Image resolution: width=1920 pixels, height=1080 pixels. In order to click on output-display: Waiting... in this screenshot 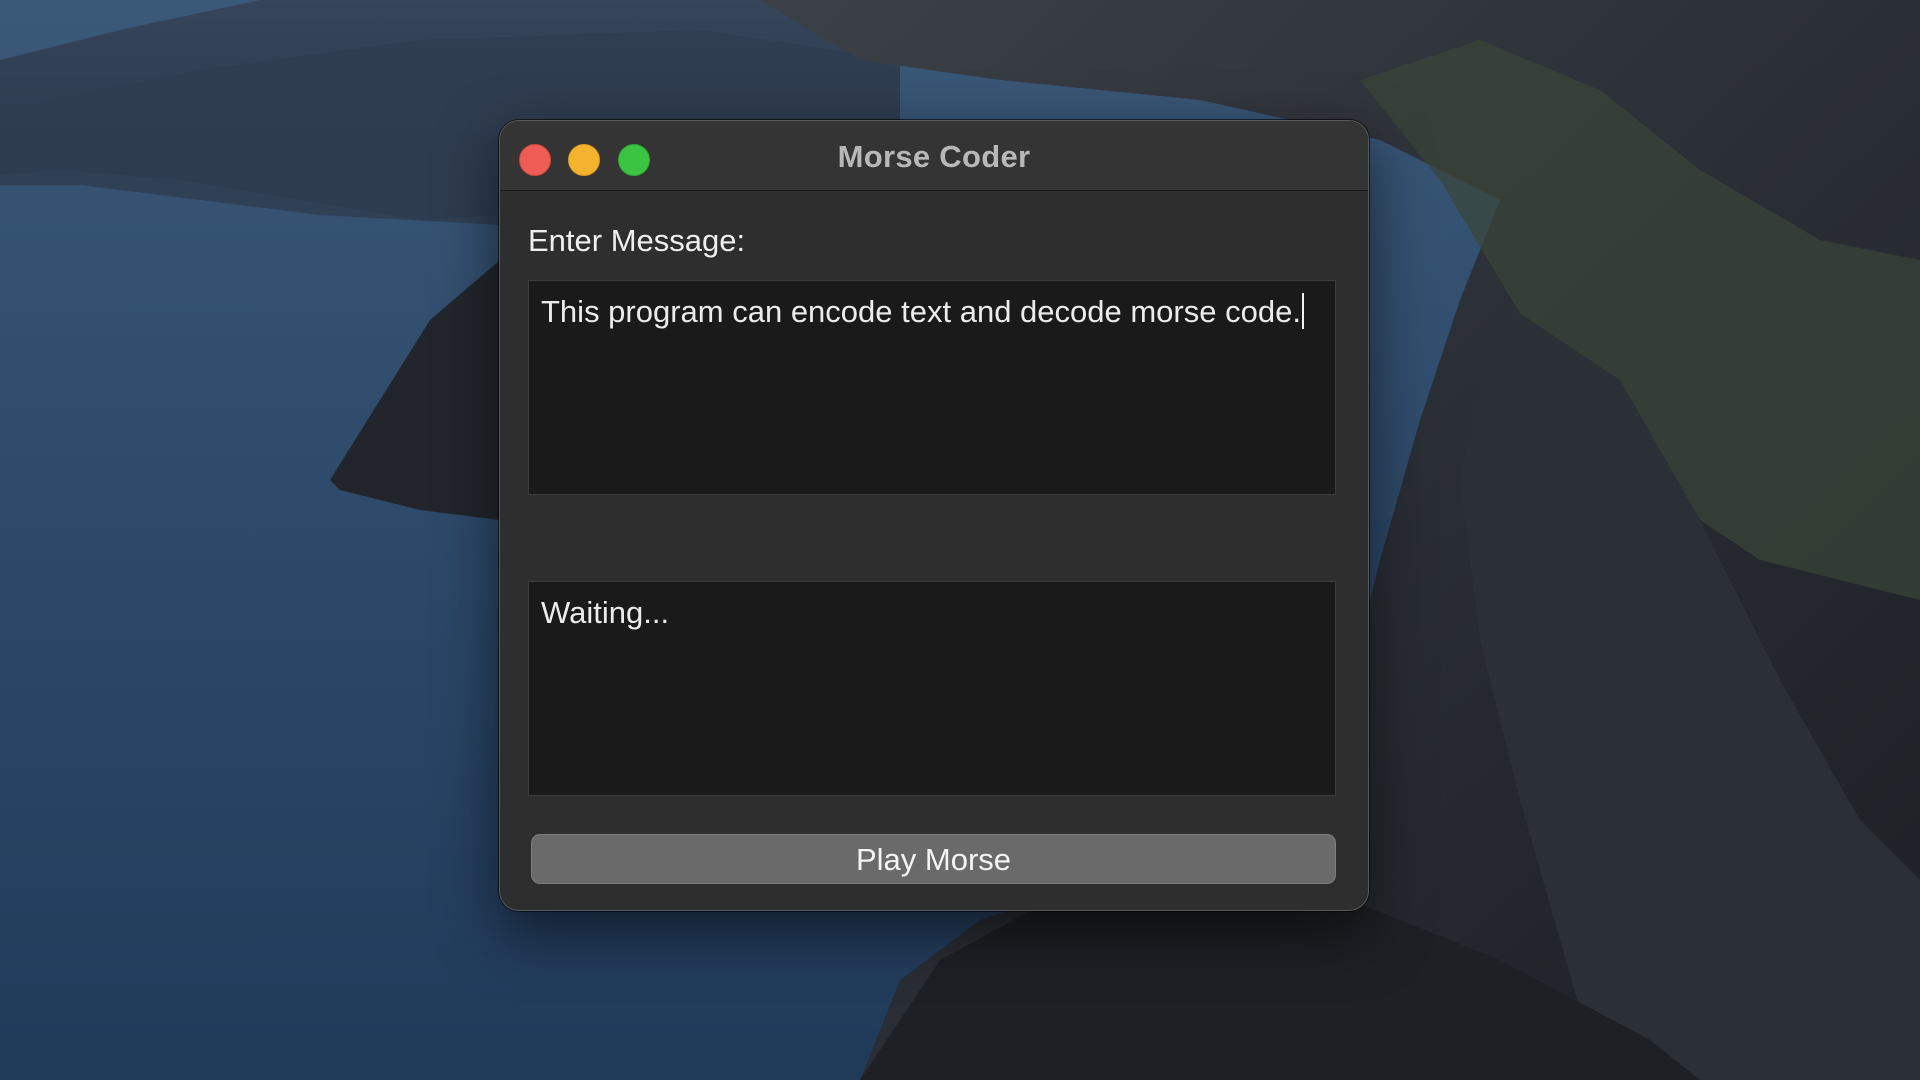, I will do `click(932, 688)`.